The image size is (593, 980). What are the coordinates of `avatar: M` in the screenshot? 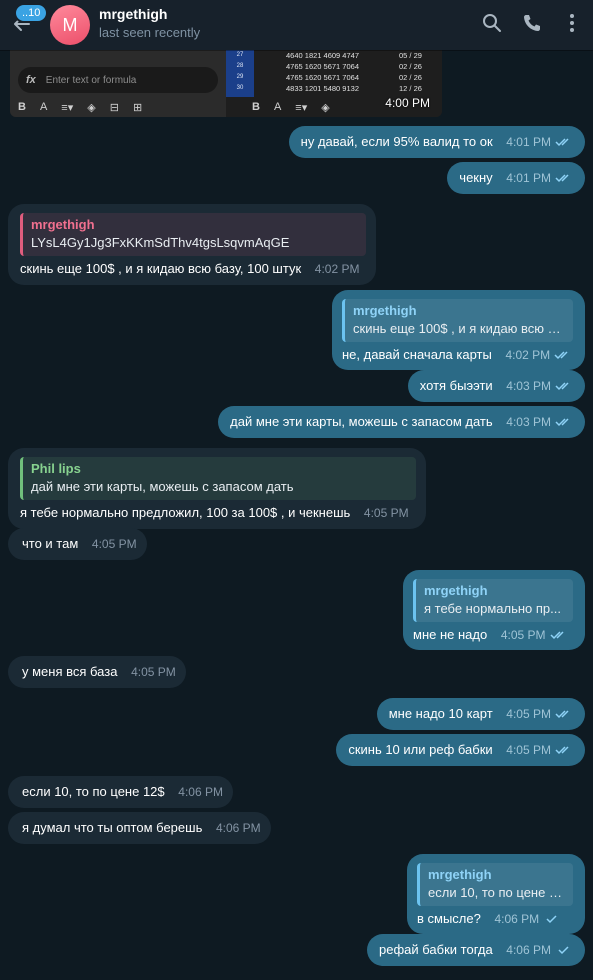 It's located at (70, 25).